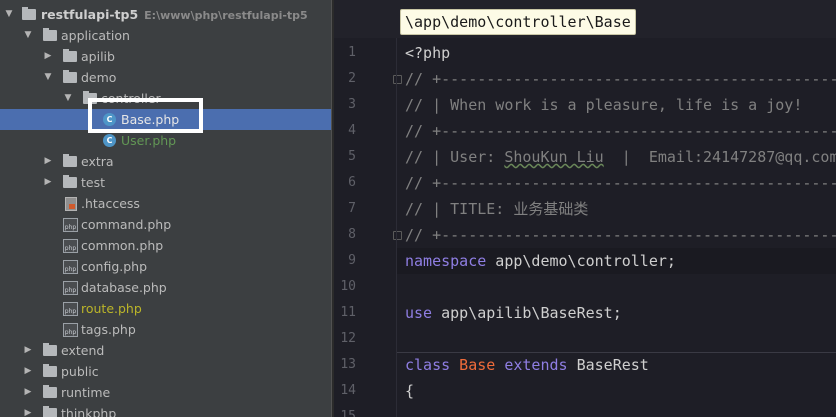 The width and height of the screenshot is (836, 417). I want to click on tree-label: command.php, so click(126, 224).